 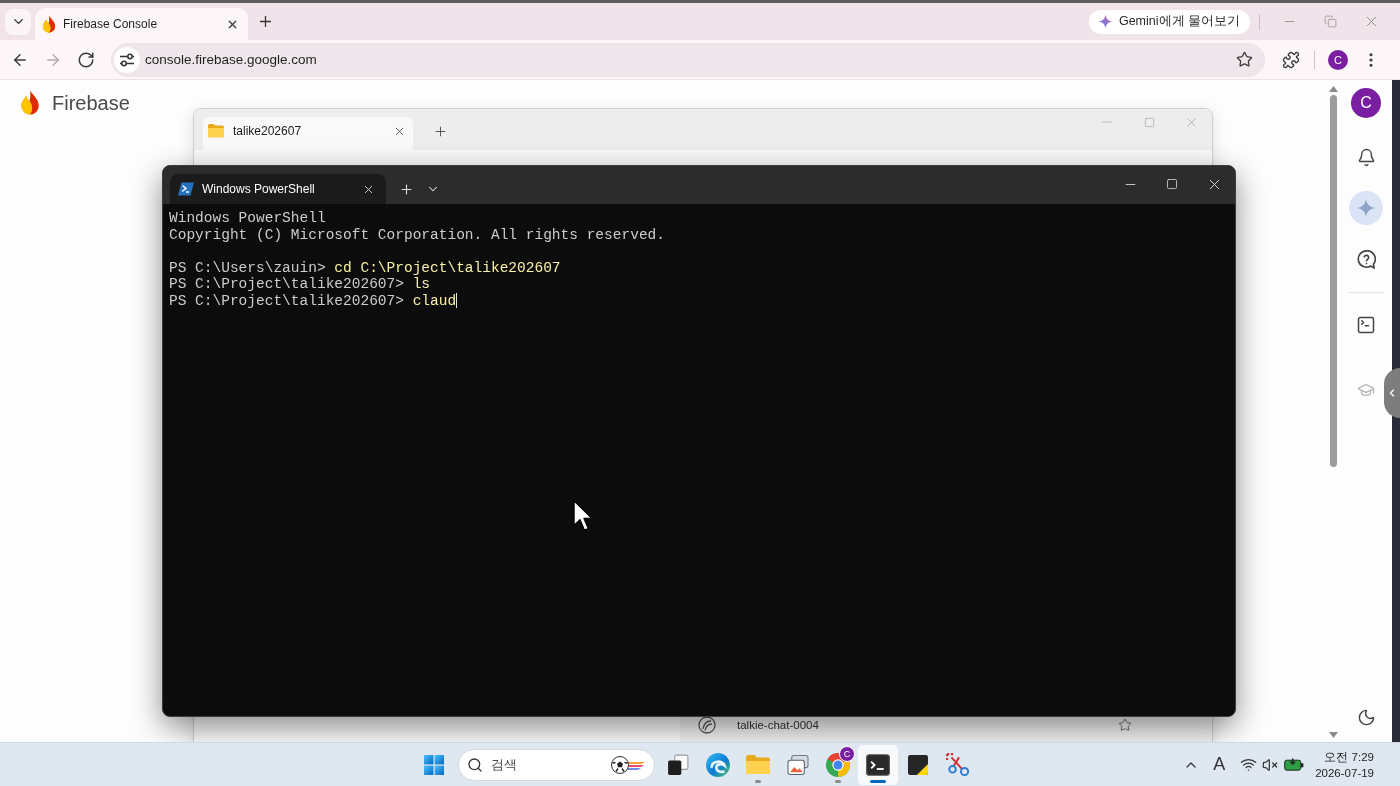 What do you see at coordinates (1291, 59) in the screenshot?
I see `puzzle-icon` at bounding box center [1291, 59].